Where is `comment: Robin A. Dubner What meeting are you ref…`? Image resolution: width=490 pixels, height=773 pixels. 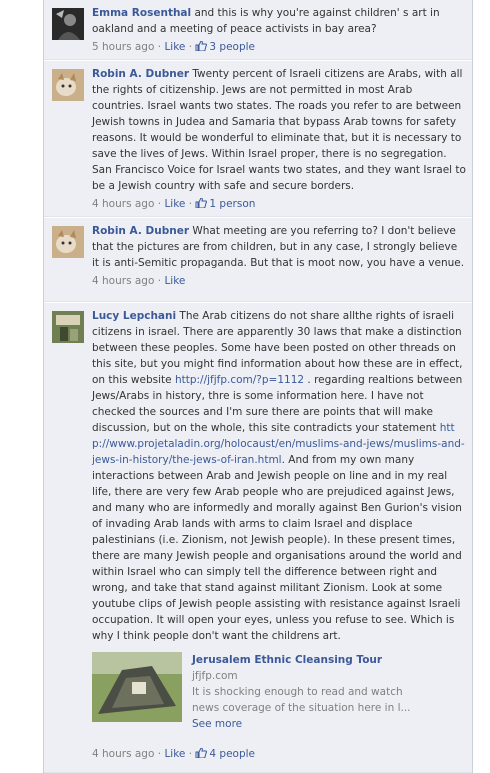 comment: Robin A. Dubner What meeting are you ref… is located at coordinates (258, 260).